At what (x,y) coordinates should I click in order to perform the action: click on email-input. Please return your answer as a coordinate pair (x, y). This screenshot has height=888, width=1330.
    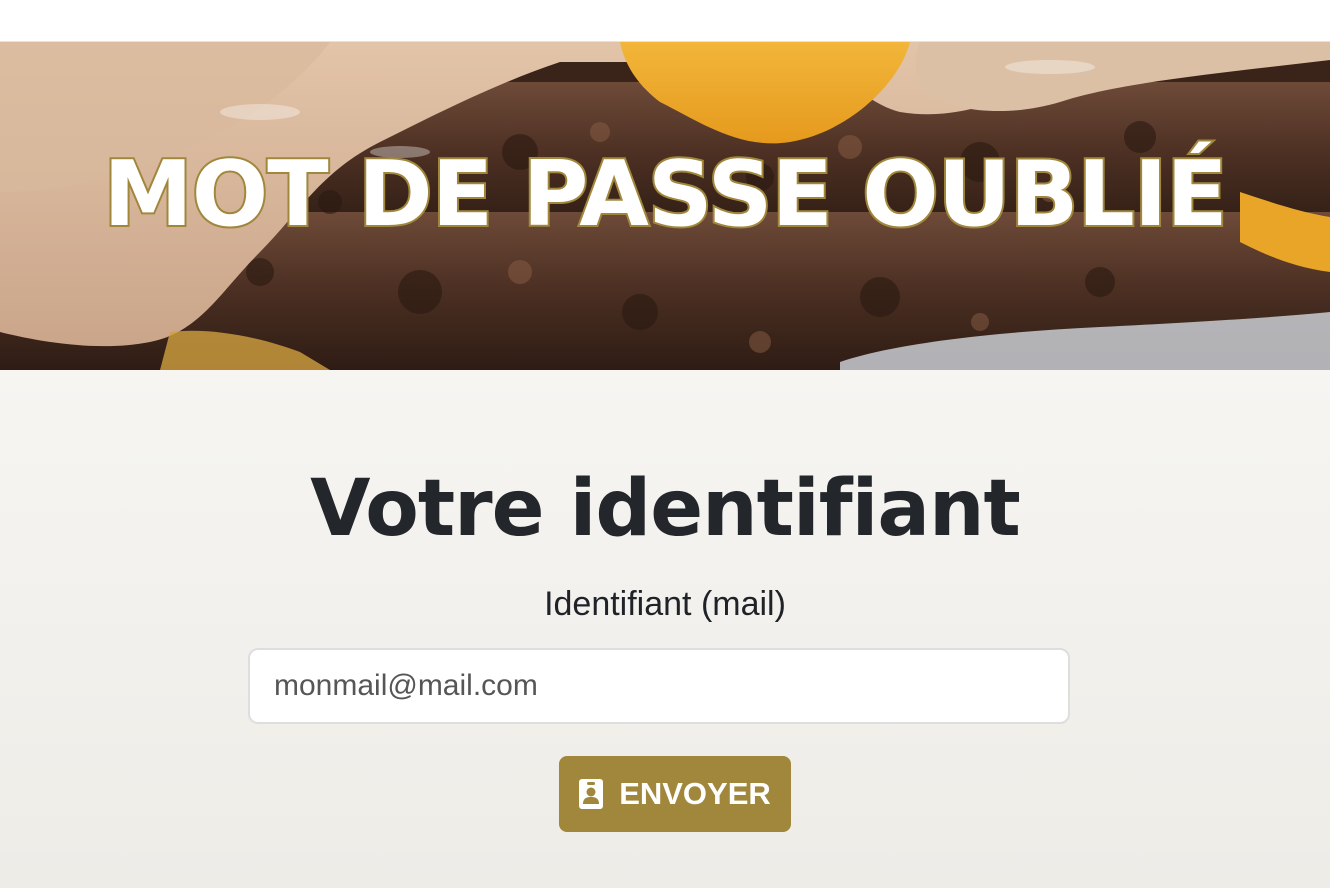
    Looking at the image, I should click on (659, 686).